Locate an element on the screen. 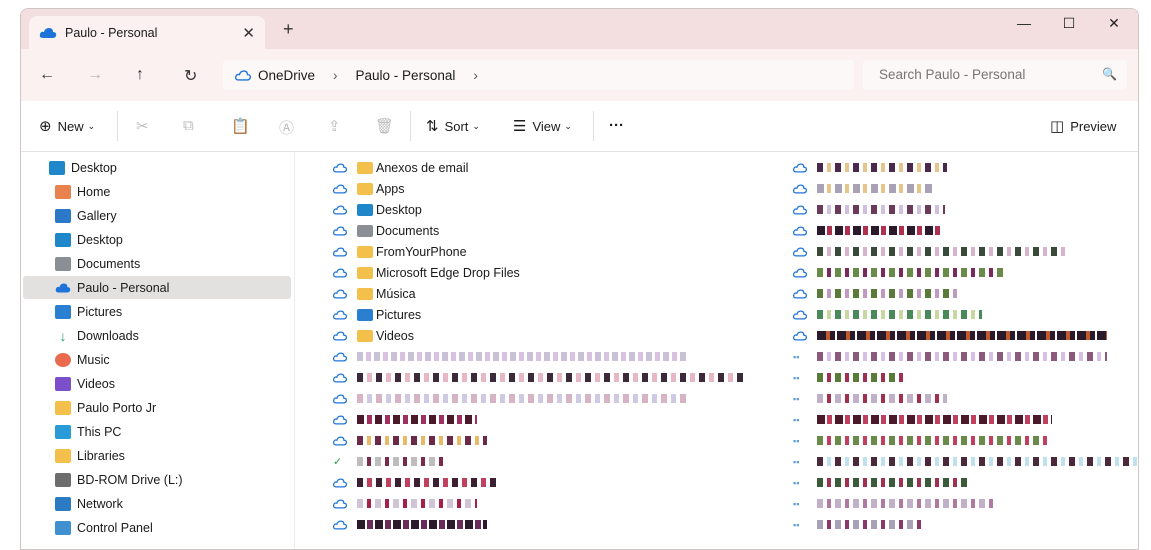 The width and height of the screenshot is (1151, 550). new-button: ⊕ New ⌄ is located at coordinates (67, 126).